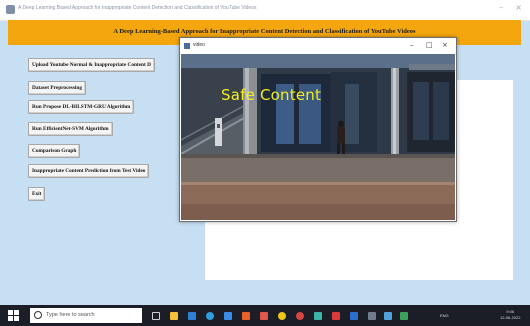 This screenshot has height=326, width=530. I want to click on comparison-graph-button: Comparison Graph, so click(54, 151).